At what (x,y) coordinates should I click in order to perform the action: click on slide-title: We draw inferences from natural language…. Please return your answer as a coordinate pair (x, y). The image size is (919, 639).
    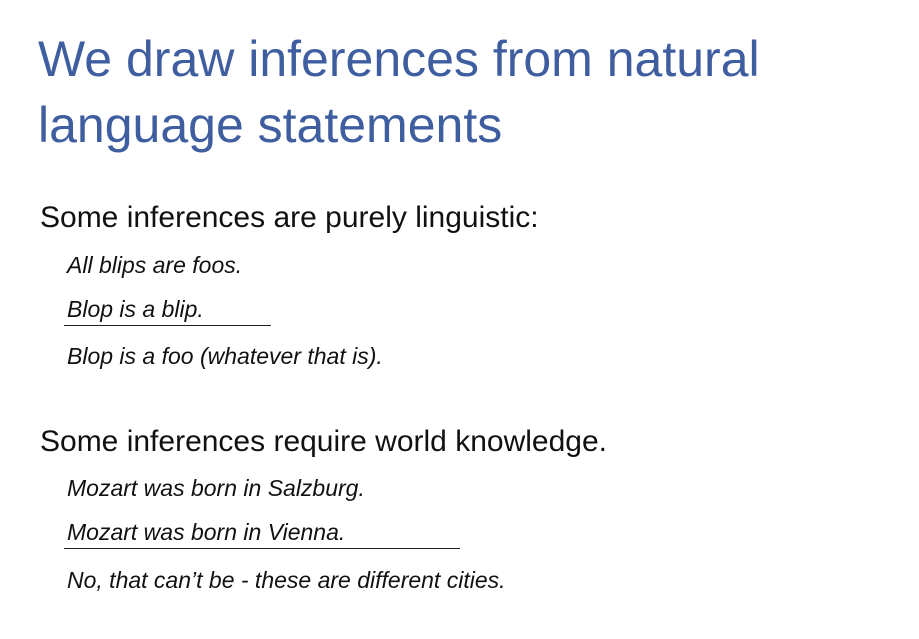
    Looking at the image, I should click on (399, 92).